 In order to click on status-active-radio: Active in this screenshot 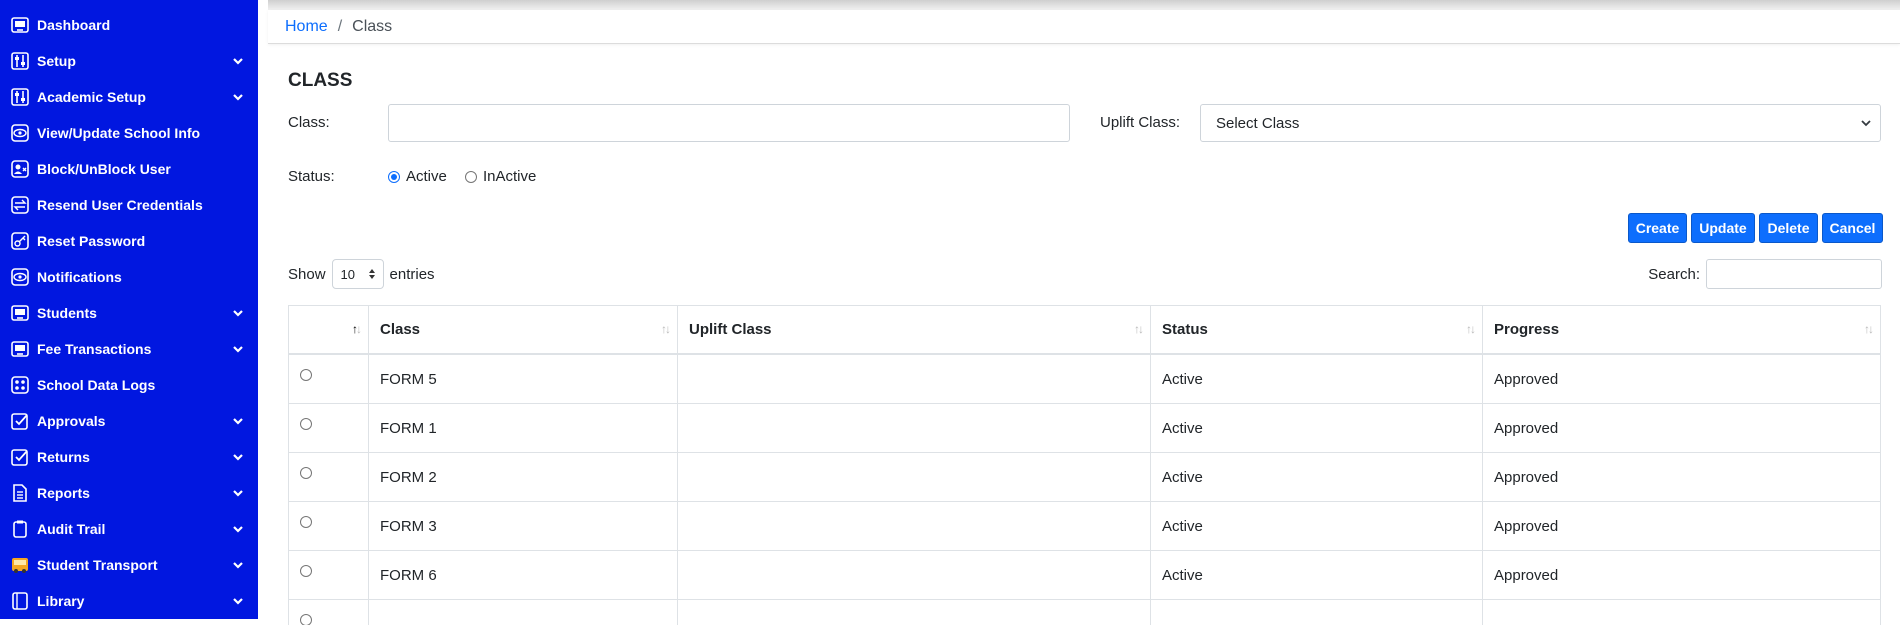, I will do `click(417, 176)`.